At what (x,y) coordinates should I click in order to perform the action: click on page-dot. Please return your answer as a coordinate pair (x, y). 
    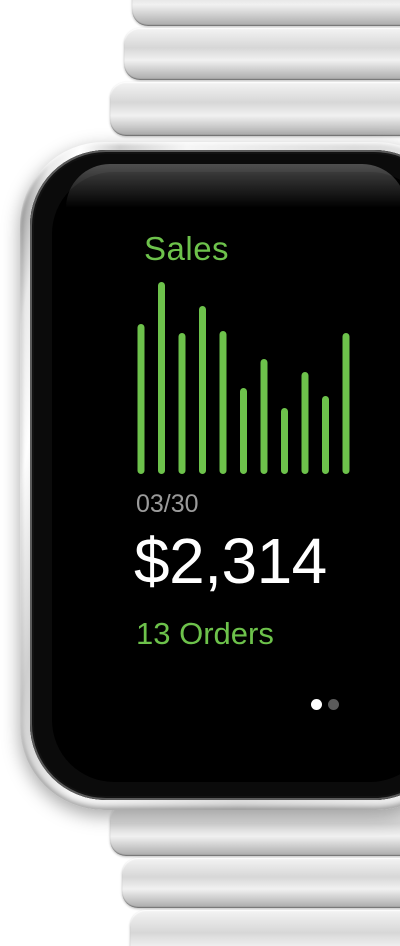
    Looking at the image, I should click on (333, 704).